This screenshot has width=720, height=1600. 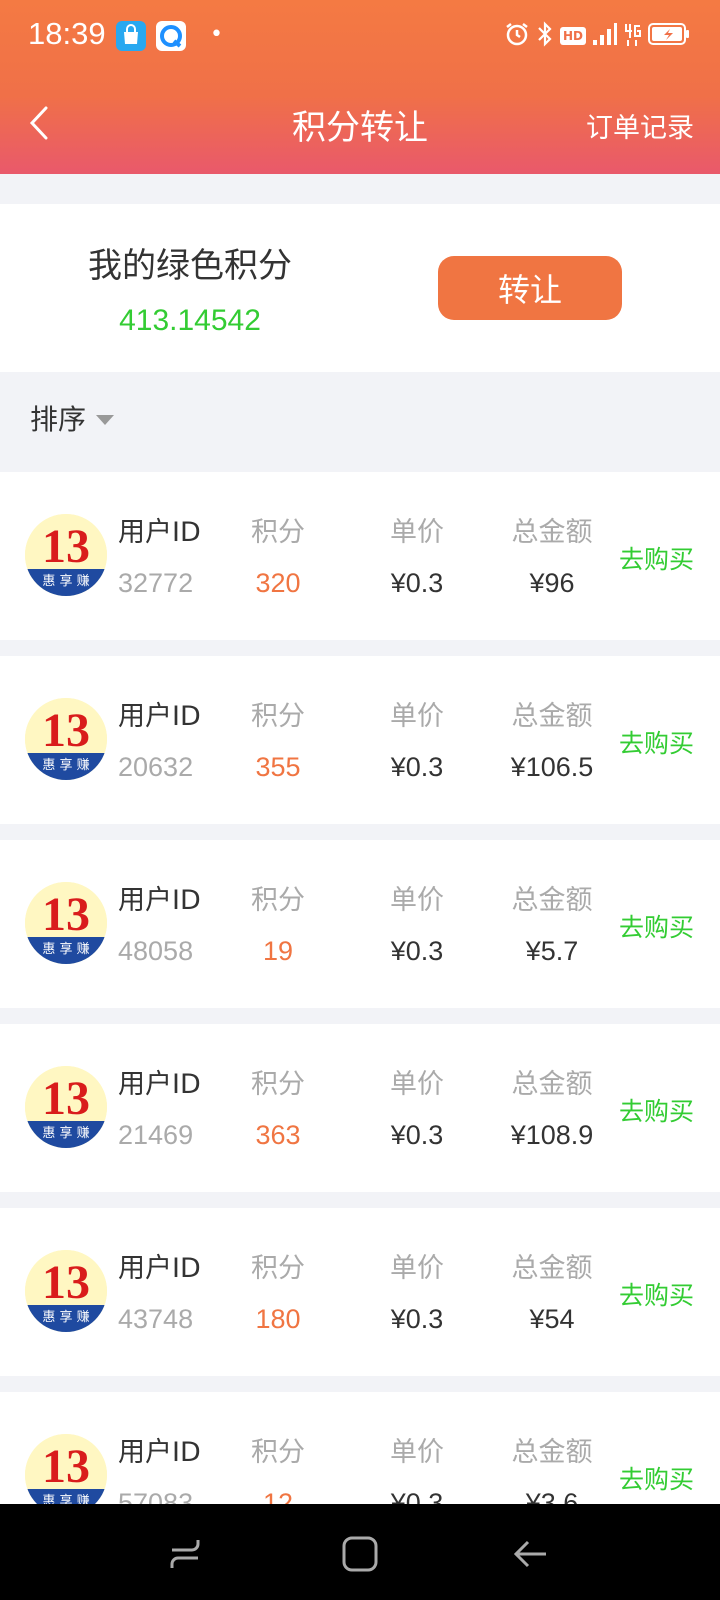 I want to click on user-id-value: 43748, so click(x=156, y=1319).